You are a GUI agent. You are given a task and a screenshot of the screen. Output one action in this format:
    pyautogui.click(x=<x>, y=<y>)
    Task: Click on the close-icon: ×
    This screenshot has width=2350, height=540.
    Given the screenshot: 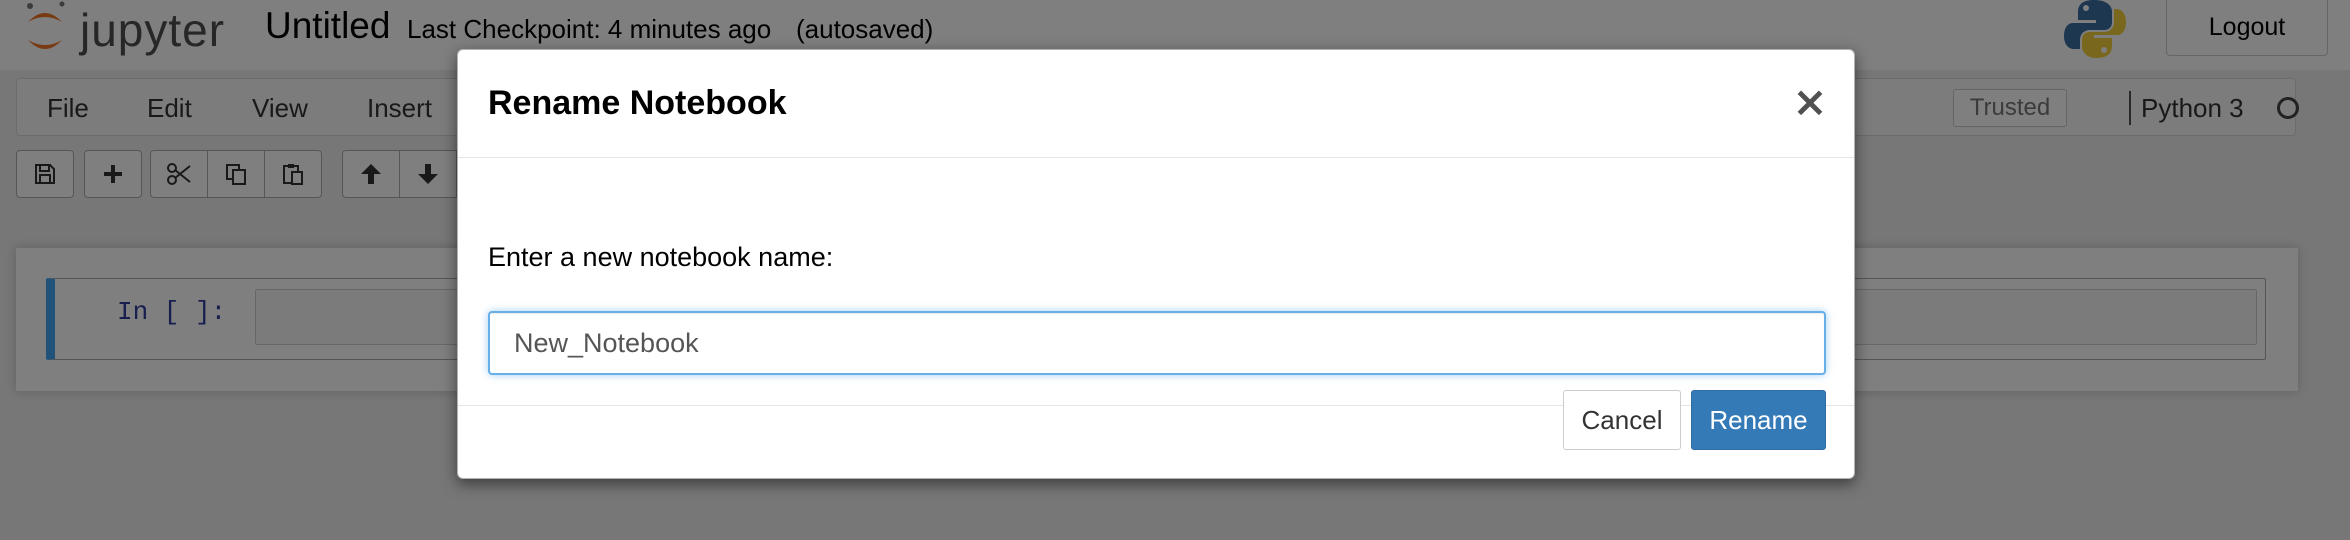 What is the action you would take?
    pyautogui.click(x=1810, y=101)
    